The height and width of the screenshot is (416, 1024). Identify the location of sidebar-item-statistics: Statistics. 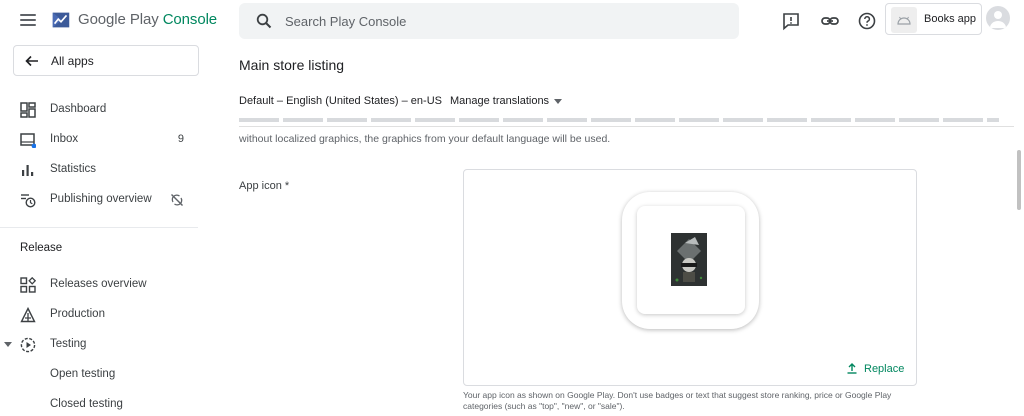
(100, 170).